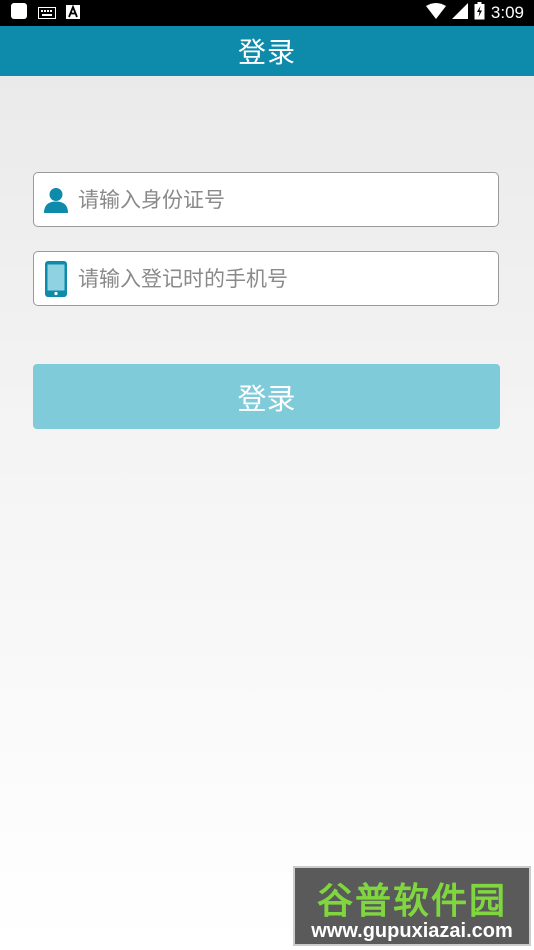 Image resolution: width=534 pixels, height=950 pixels. I want to click on watermark-url: www.gupuxiazai.com, so click(412, 931).